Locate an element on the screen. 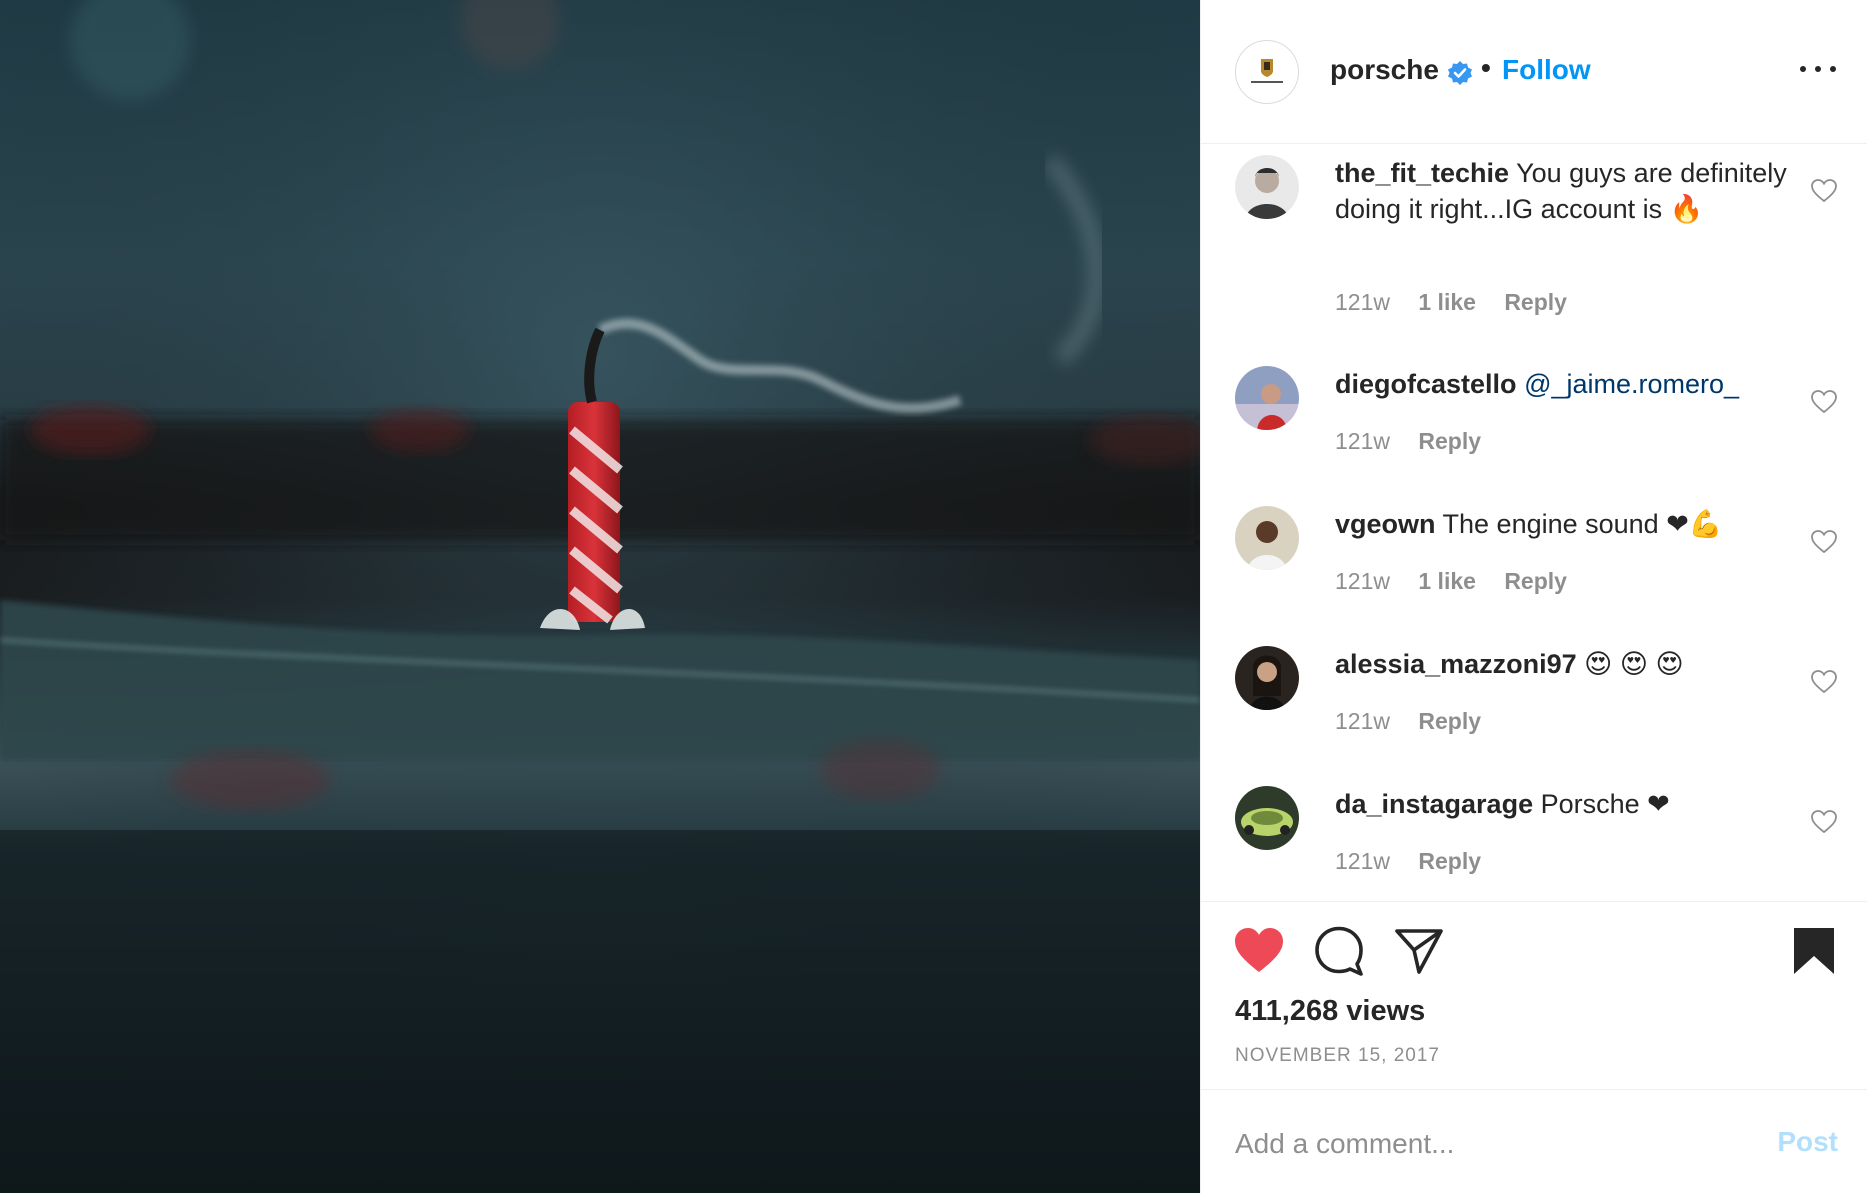  add-comment-input is located at coordinates (1485, 1144).